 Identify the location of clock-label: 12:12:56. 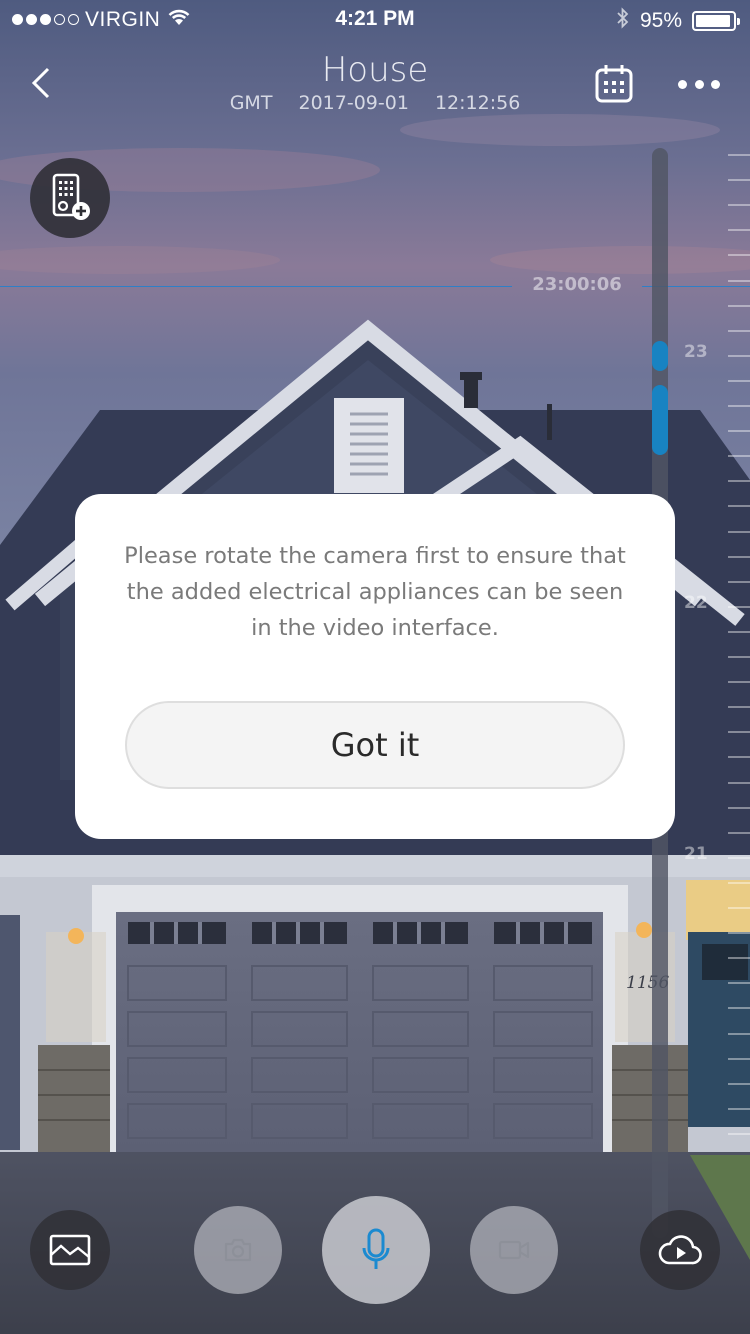
(477, 103).